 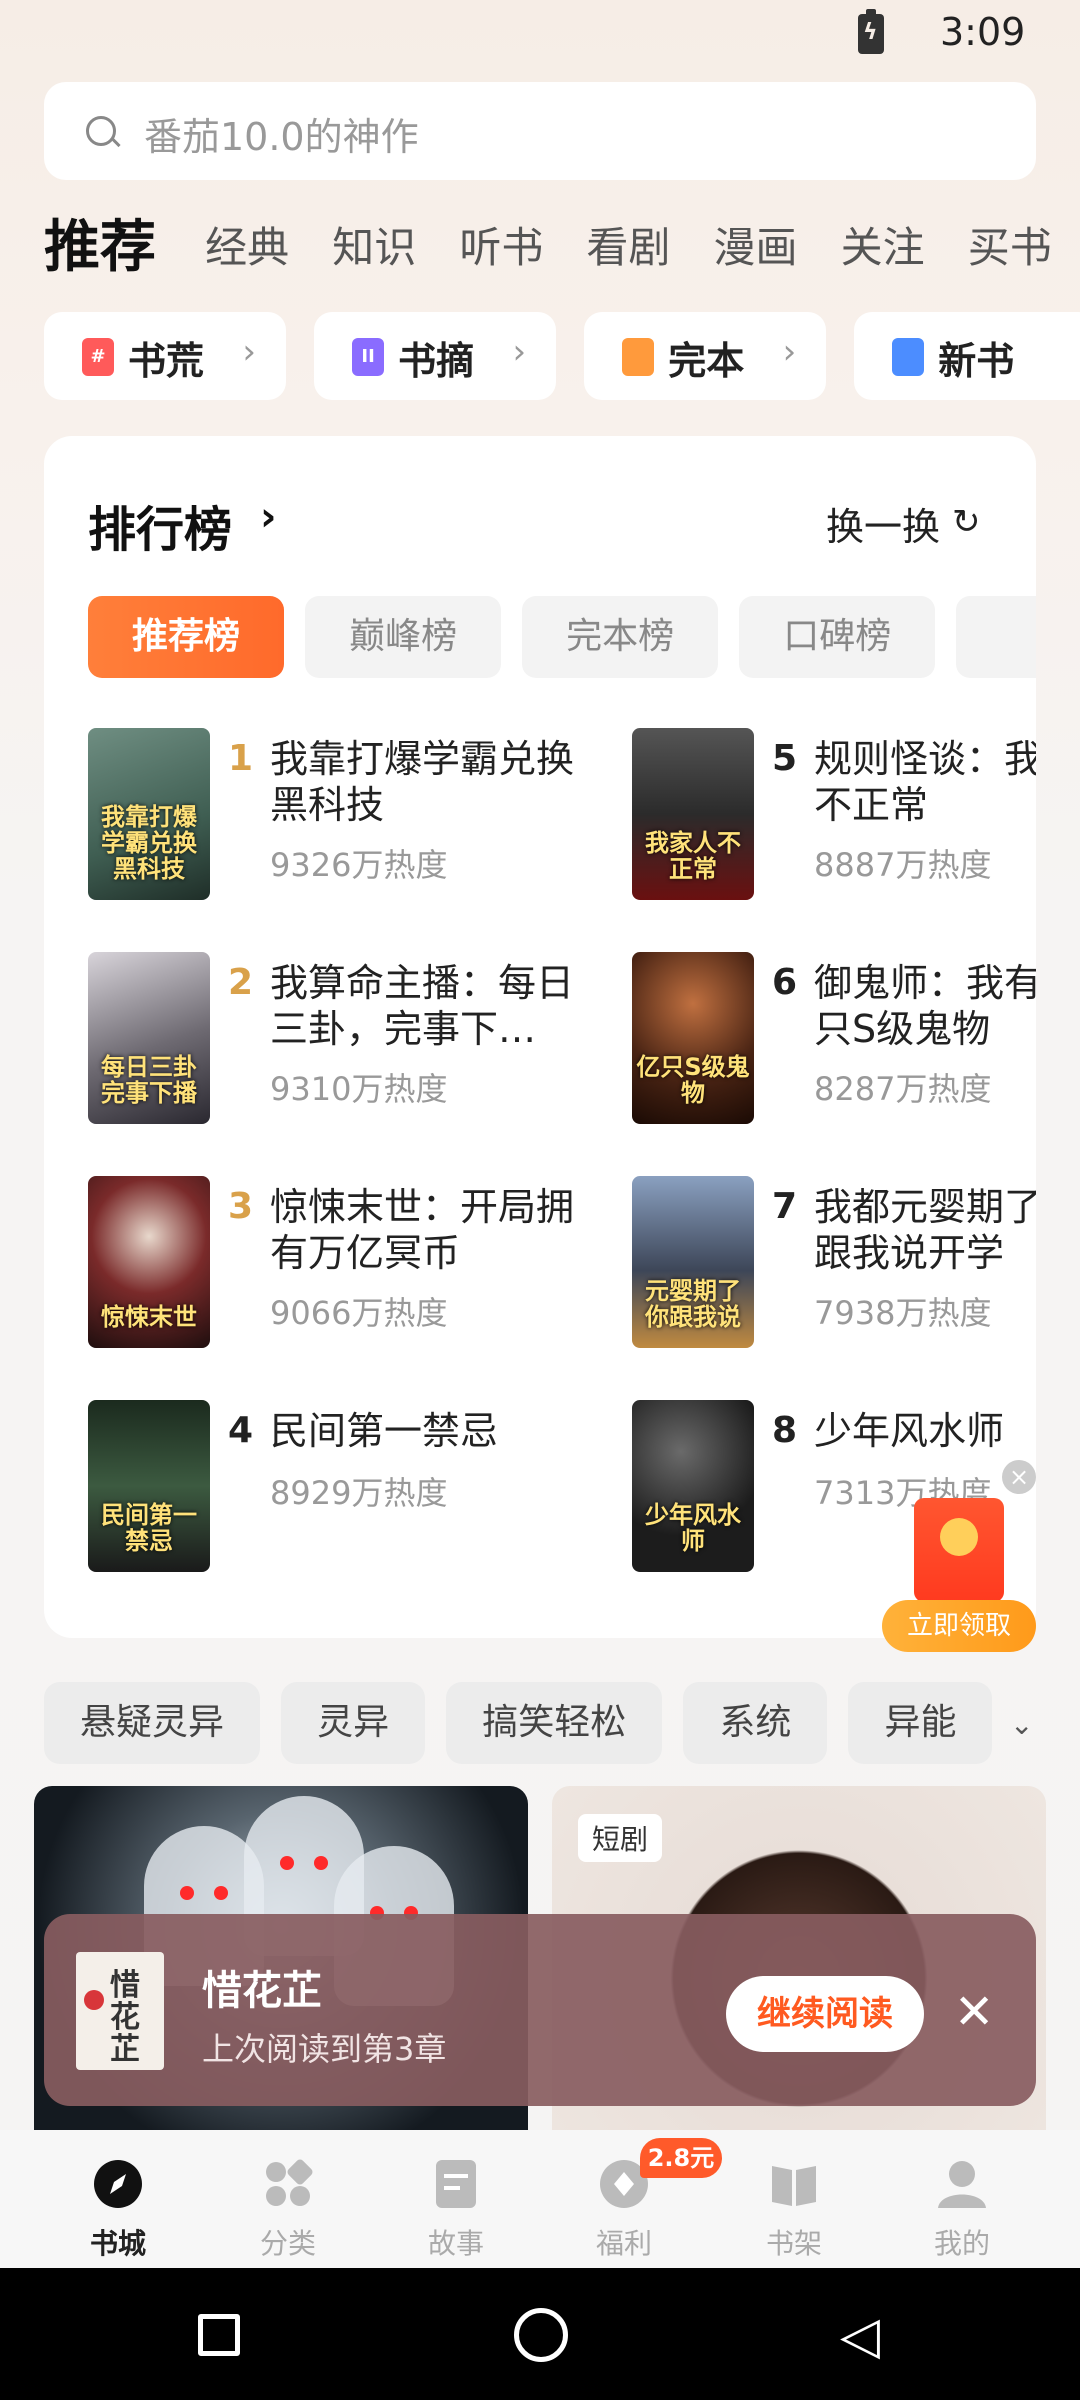 I want to click on genre-chips: 悬疑灵异 灵异 搞笑轻松 系统 异能, so click(x=534, y=1723).